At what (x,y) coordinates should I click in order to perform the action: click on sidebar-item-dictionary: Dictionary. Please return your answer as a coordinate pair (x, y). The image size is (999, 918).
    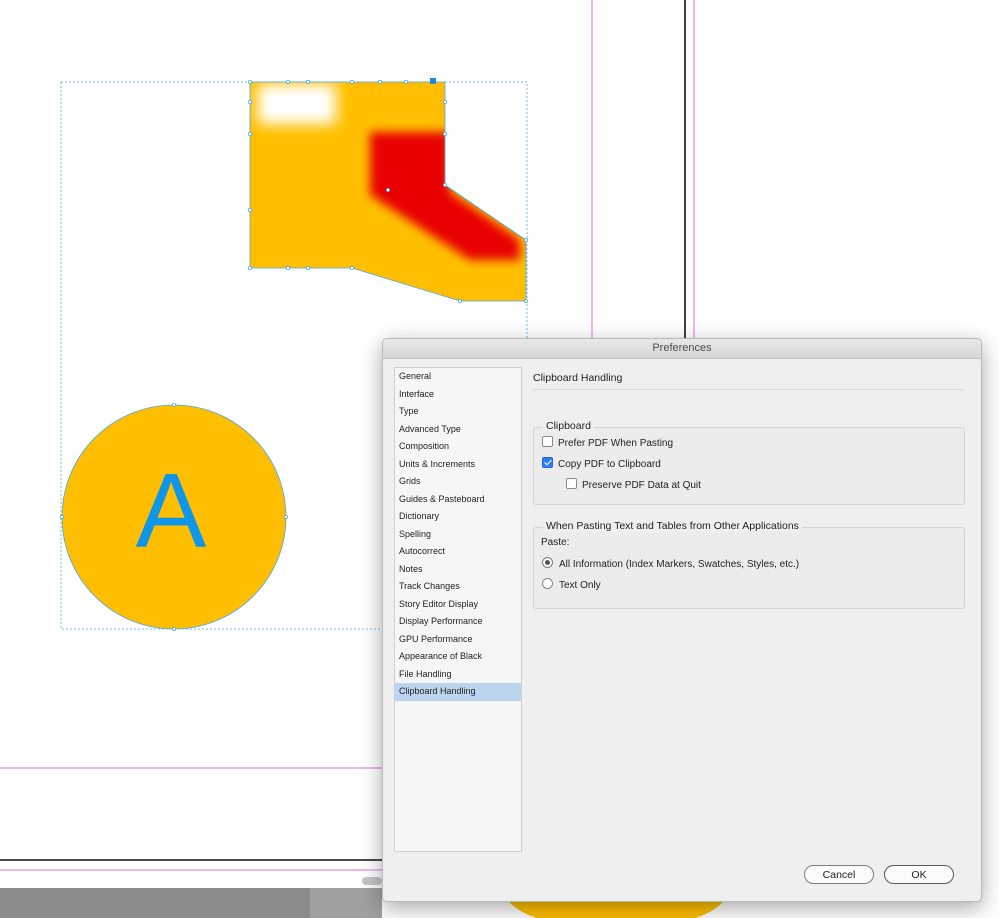
    Looking at the image, I should click on (458, 517).